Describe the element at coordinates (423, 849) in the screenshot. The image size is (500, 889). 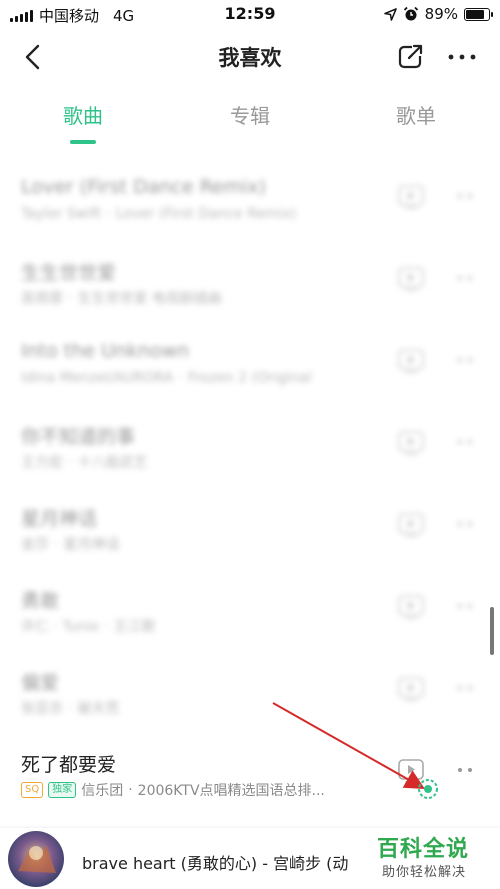
I see `watermark-title: 百科全说` at that location.